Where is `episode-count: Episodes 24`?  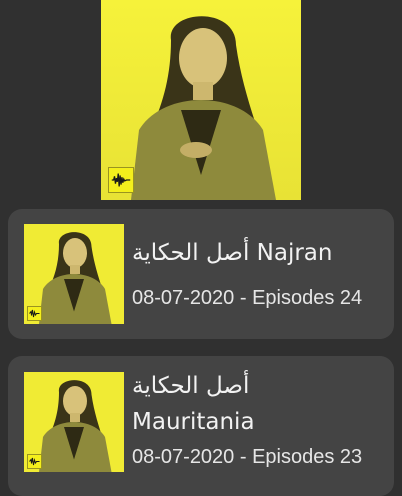 episode-count: Episodes 24 is located at coordinates (307, 298).